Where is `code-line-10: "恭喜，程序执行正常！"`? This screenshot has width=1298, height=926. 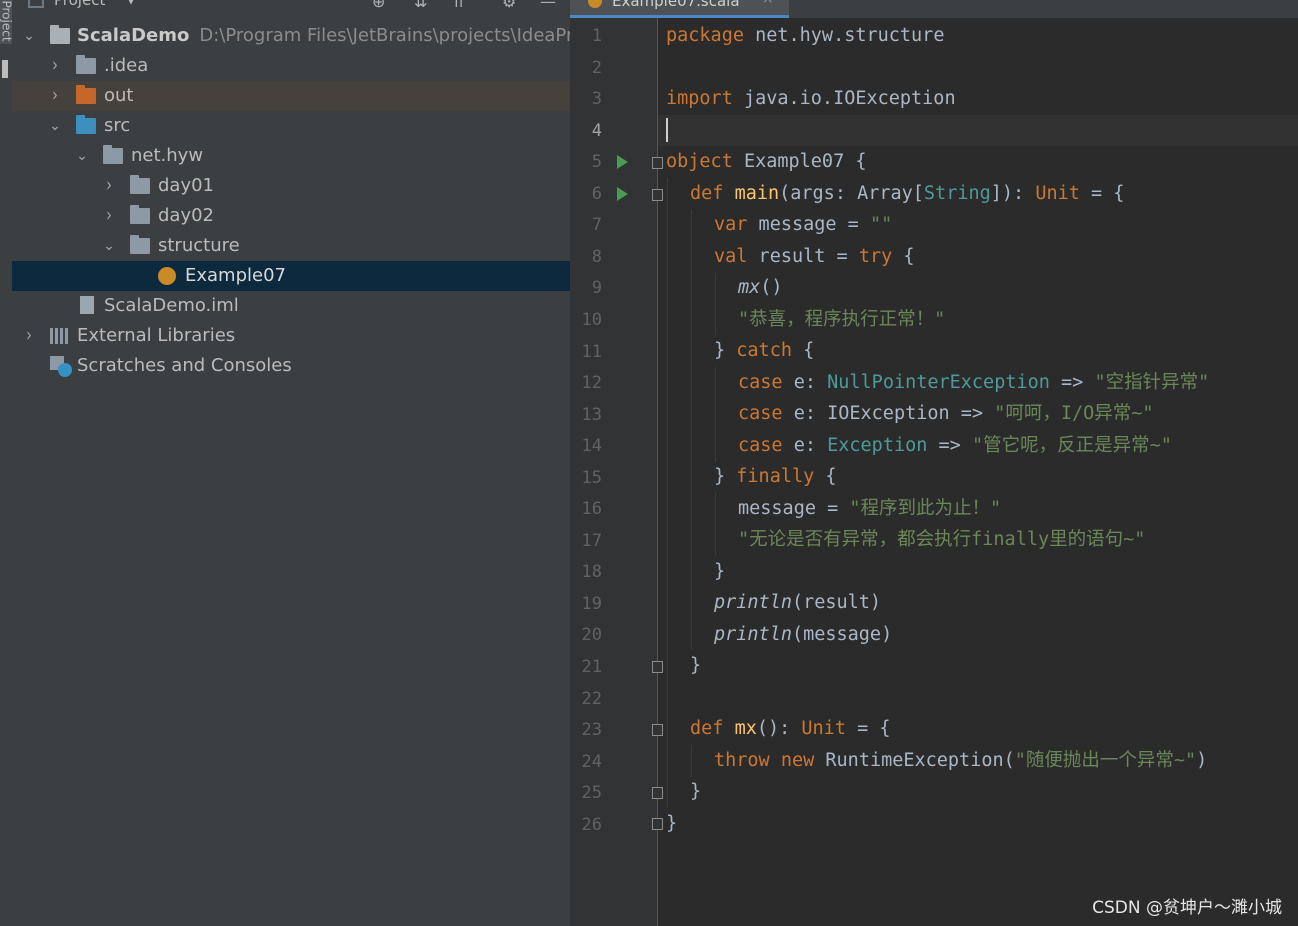 code-line-10: "恭喜，程序执行正常！" is located at coordinates (842, 319).